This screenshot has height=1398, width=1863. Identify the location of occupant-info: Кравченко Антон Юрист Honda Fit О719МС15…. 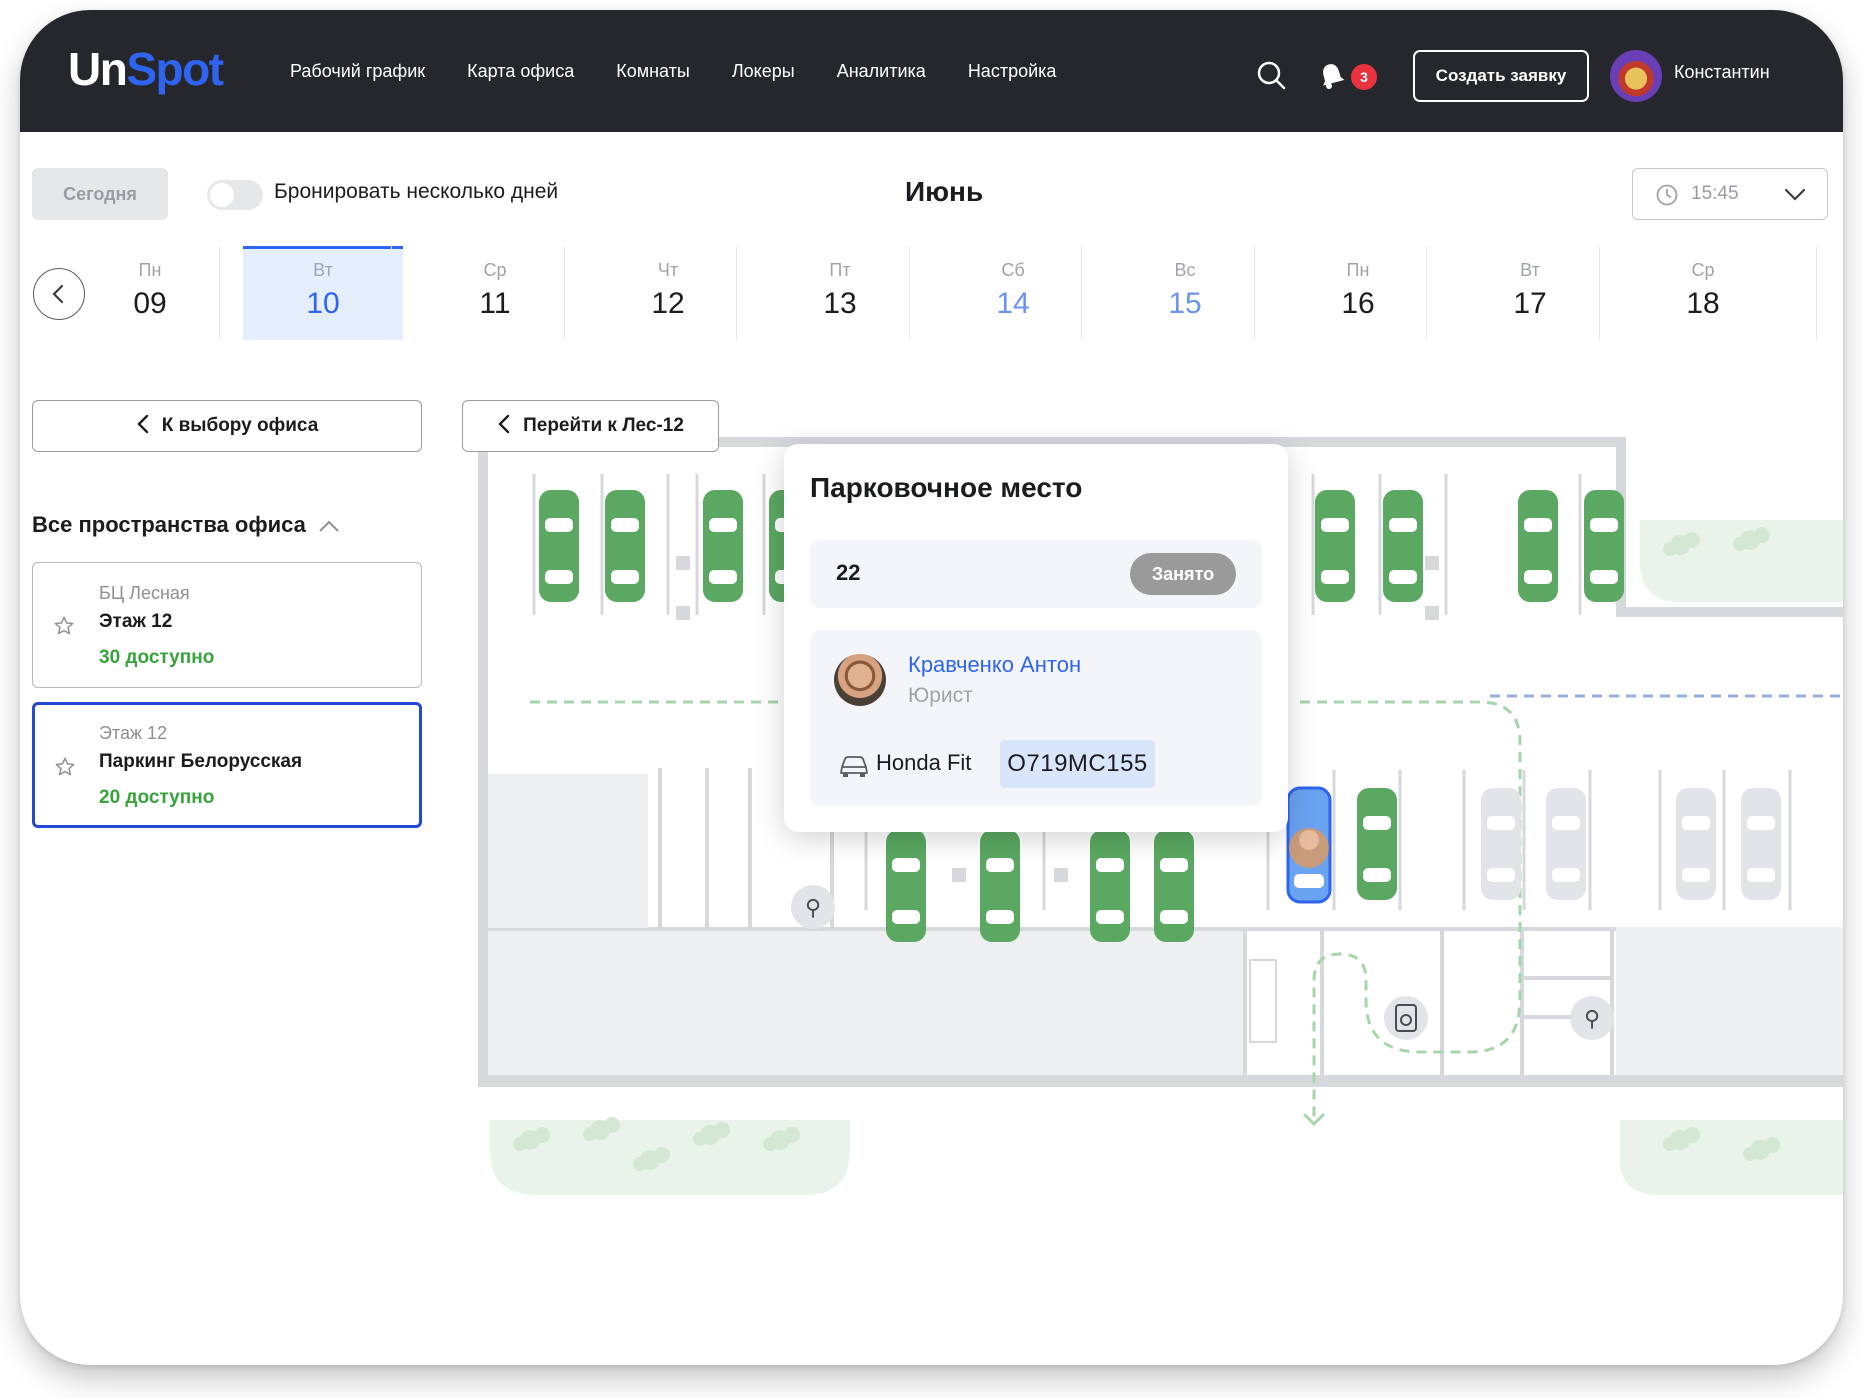
(1036, 718).